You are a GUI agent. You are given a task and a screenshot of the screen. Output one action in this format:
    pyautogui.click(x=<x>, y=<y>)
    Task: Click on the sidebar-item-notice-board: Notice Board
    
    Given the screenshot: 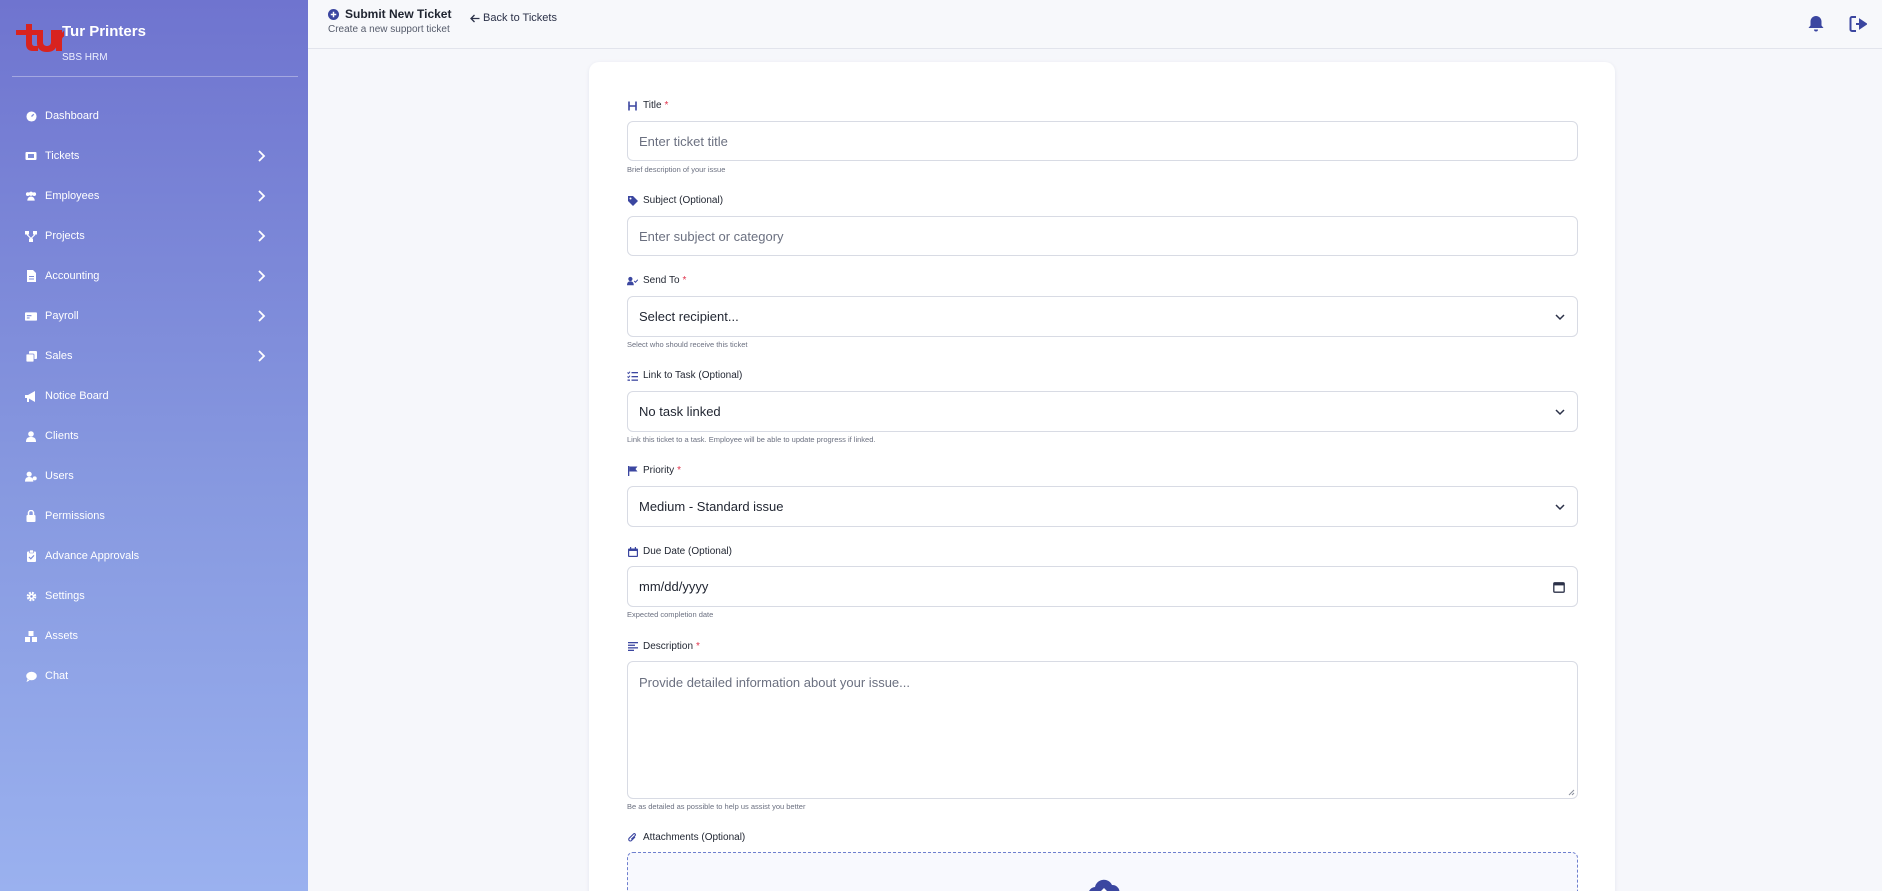 What is the action you would take?
    pyautogui.click(x=154, y=396)
    